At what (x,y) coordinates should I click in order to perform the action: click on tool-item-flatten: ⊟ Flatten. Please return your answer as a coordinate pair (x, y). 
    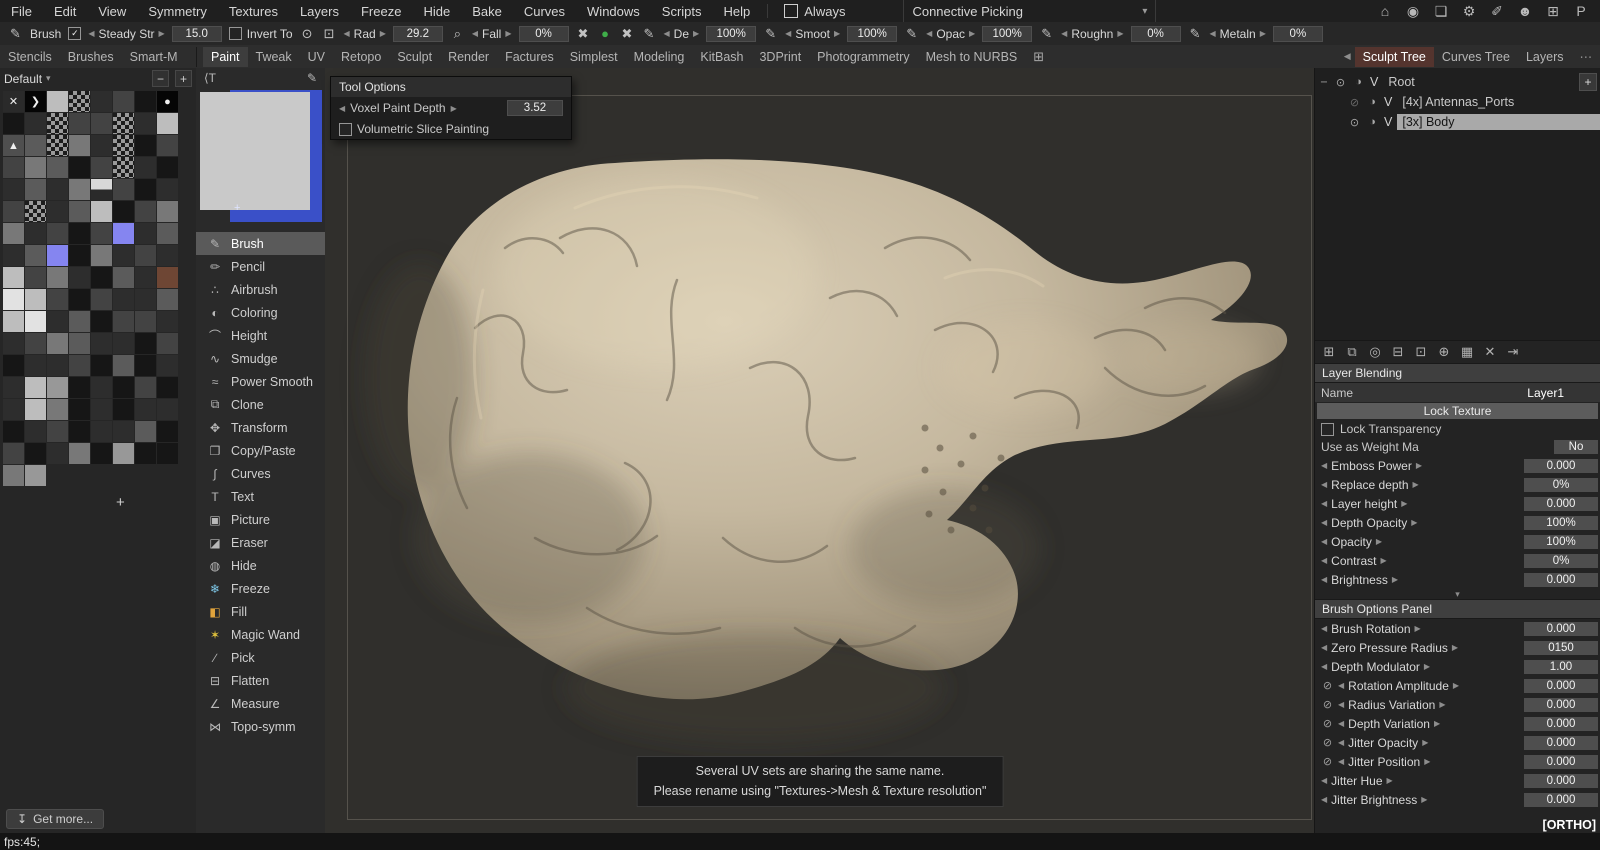
    Looking at the image, I should click on (260, 680).